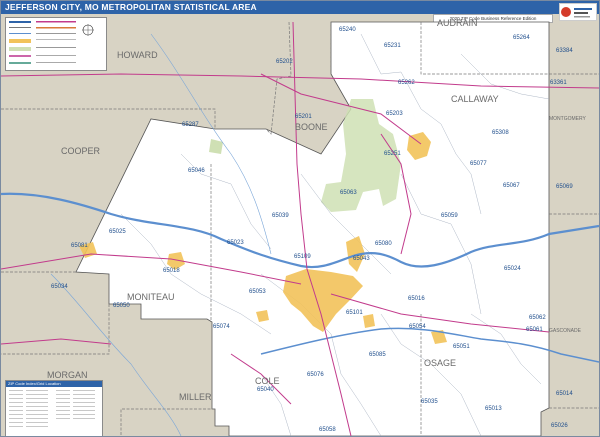 The height and width of the screenshot is (437, 600). Describe the element at coordinates (449, 216) in the screenshot. I see `zip-label: 65059` at that location.